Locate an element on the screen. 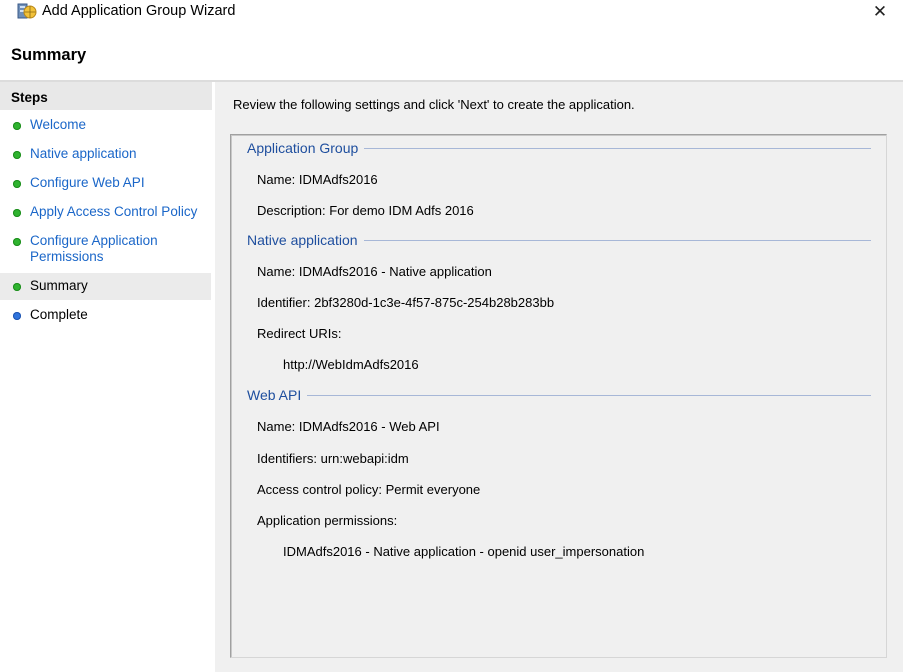 This screenshot has width=903, height=672. step-native-application: Native application is located at coordinates (105, 154).